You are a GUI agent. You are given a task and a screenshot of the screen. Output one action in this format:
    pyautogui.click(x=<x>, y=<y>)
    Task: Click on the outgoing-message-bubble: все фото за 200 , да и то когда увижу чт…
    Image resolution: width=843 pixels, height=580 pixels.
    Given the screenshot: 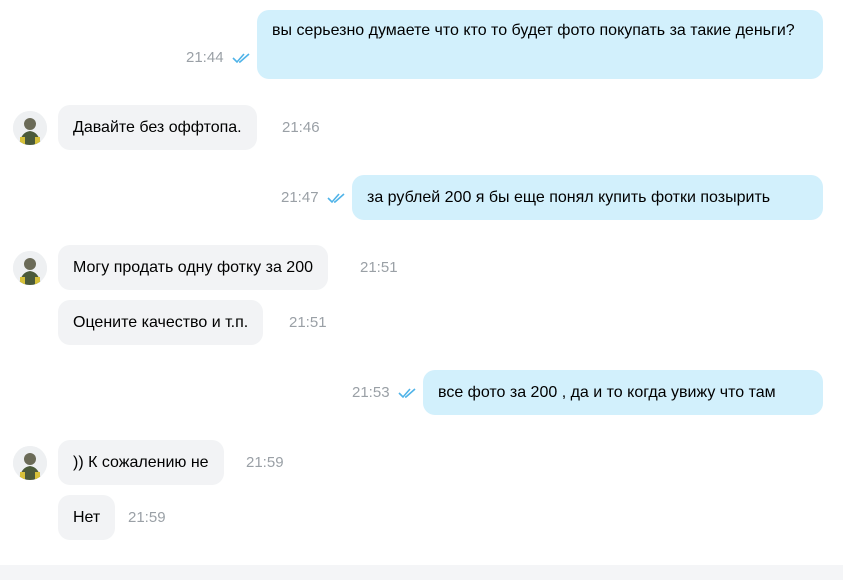 What is the action you would take?
    pyautogui.click(x=623, y=392)
    